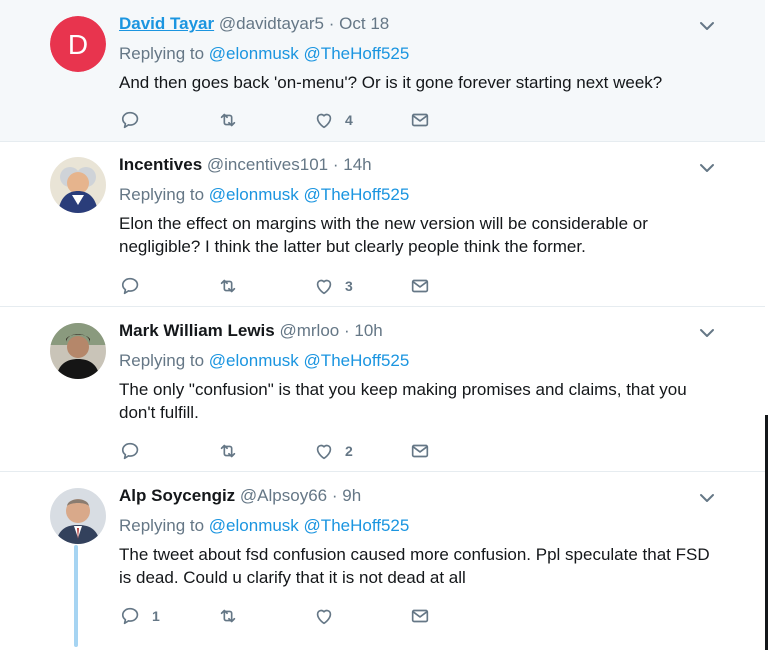  Describe the element at coordinates (177, 495) in the screenshot. I see `author-name: Alp Soycengiz` at that location.